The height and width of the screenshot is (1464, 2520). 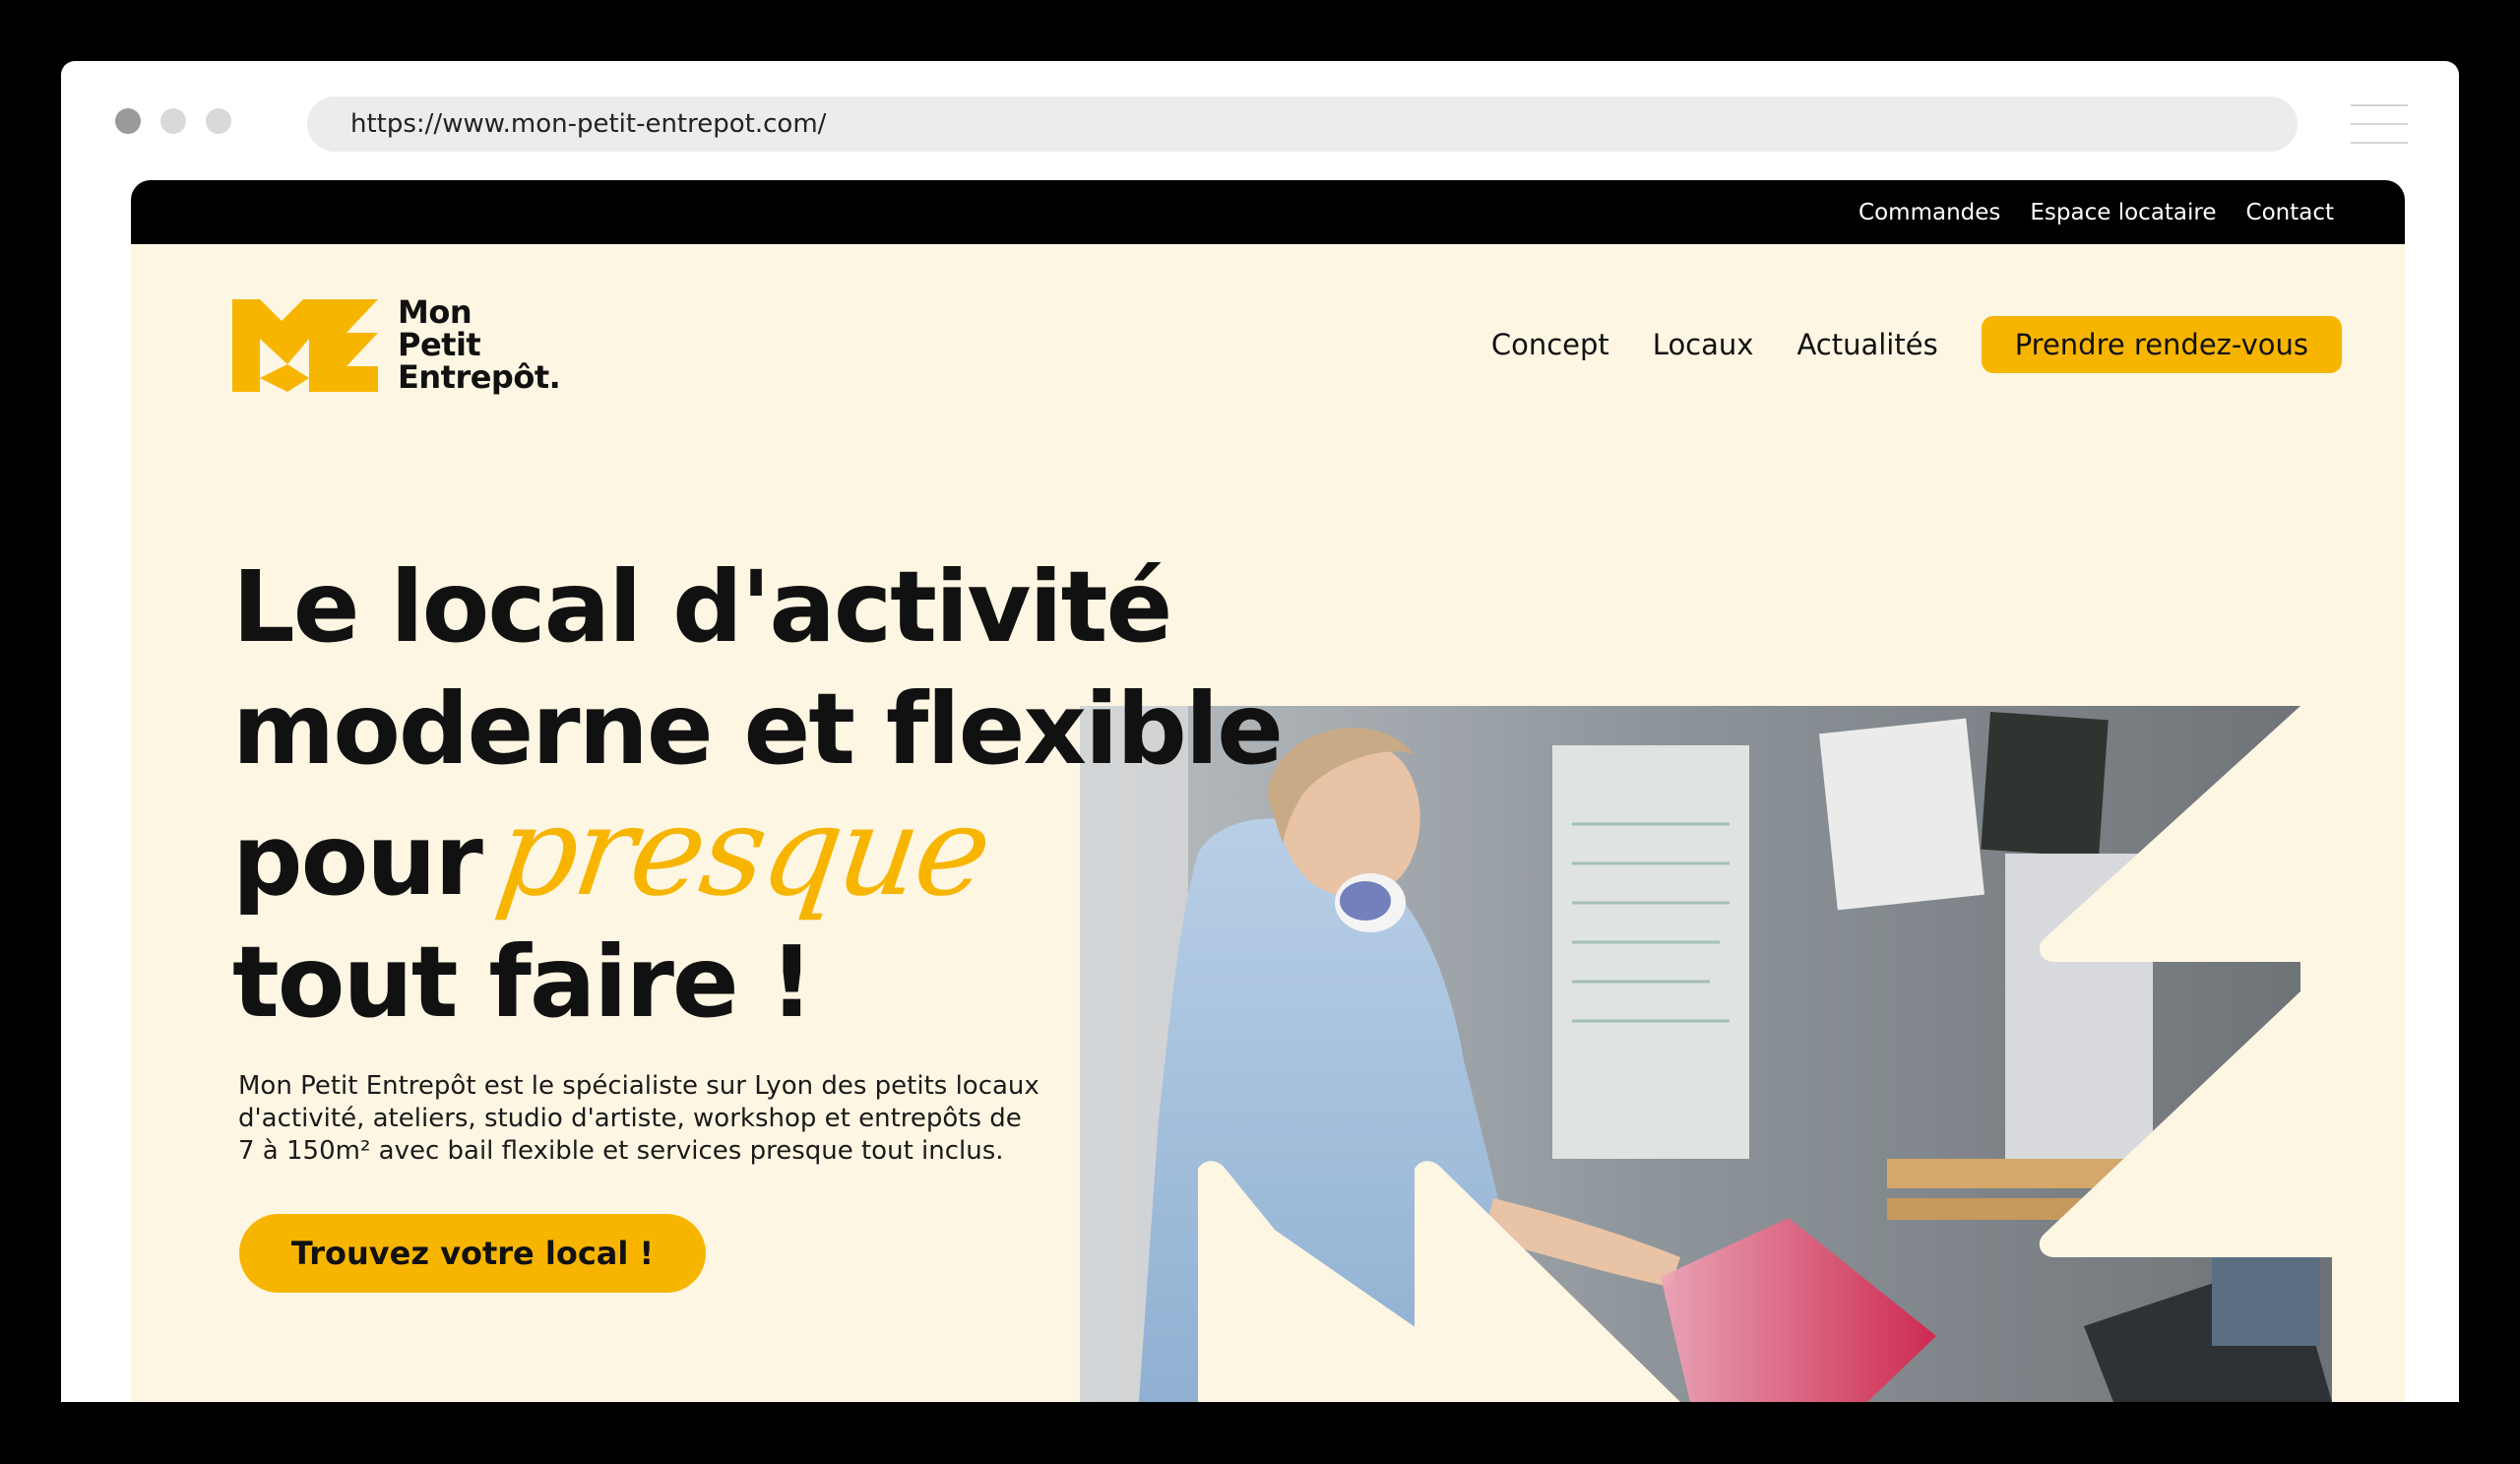 I want to click on address-bar: https://www.mon-petit-entrepot.com/, so click(x=1302, y=124).